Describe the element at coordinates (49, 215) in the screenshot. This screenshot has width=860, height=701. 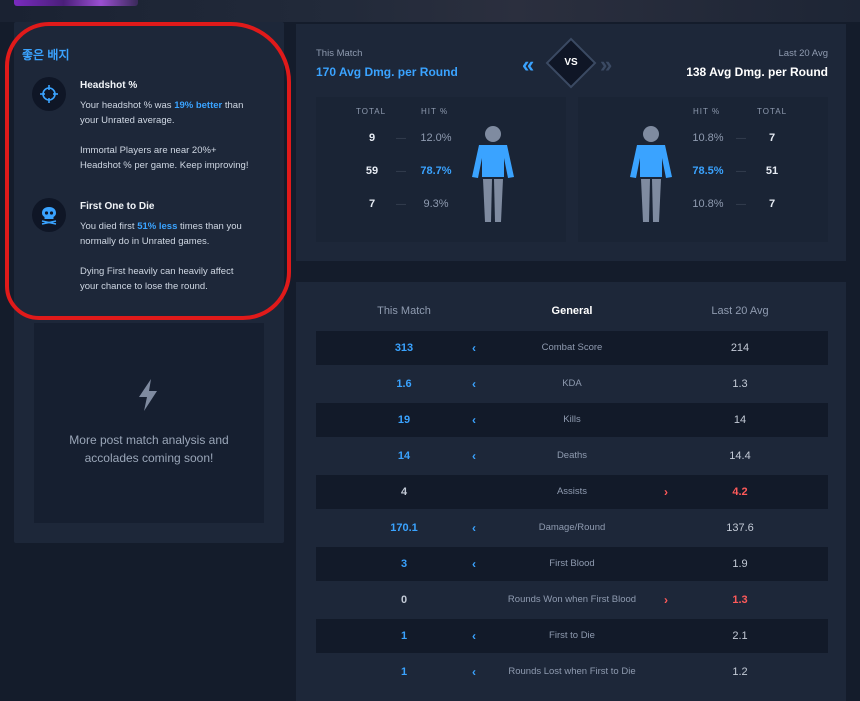
I see `skull-icon` at that location.